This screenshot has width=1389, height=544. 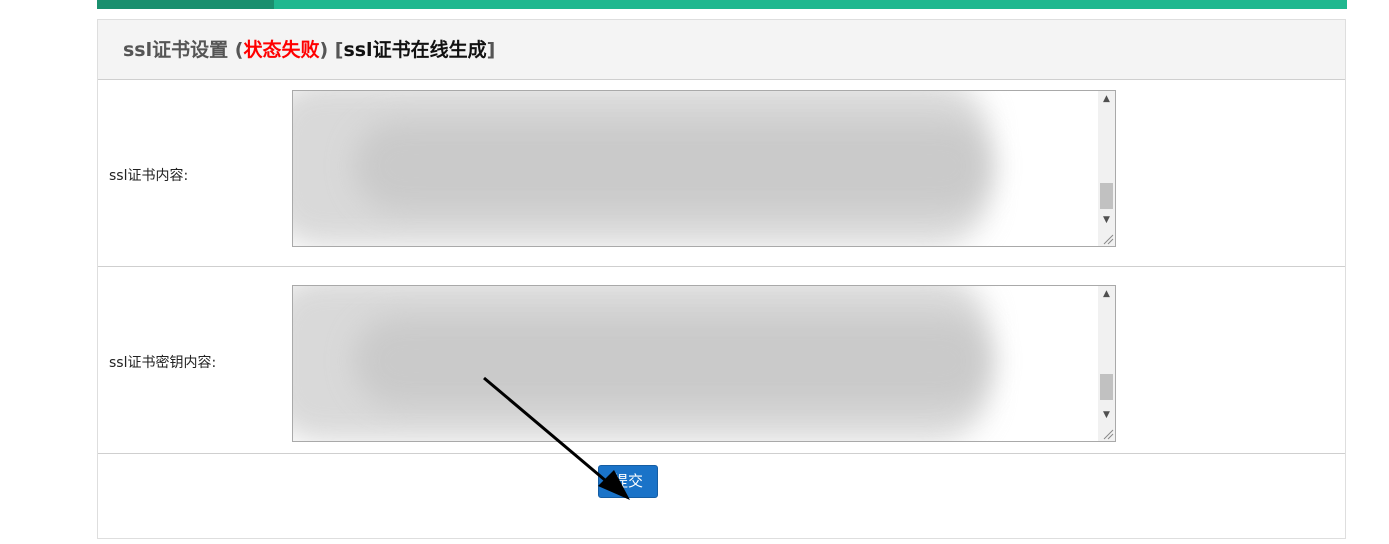 What do you see at coordinates (721, 50) in the screenshot?
I see `panel-header: ssl证书设置 (状态失败) [ssl证书在线生成]` at bounding box center [721, 50].